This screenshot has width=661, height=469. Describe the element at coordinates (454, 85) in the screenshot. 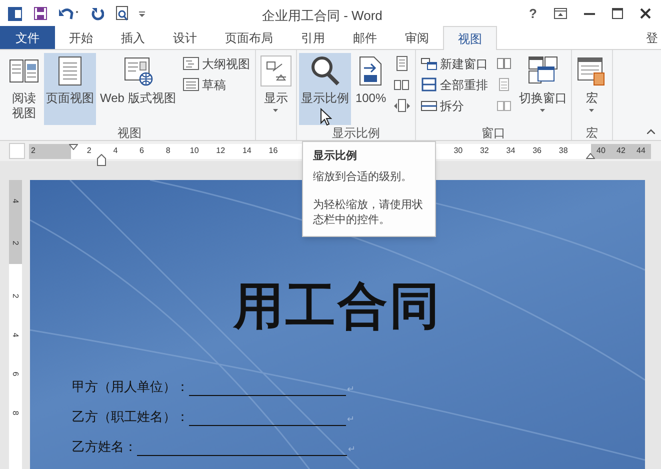

I see `ribbon-button: 全部重排` at that location.